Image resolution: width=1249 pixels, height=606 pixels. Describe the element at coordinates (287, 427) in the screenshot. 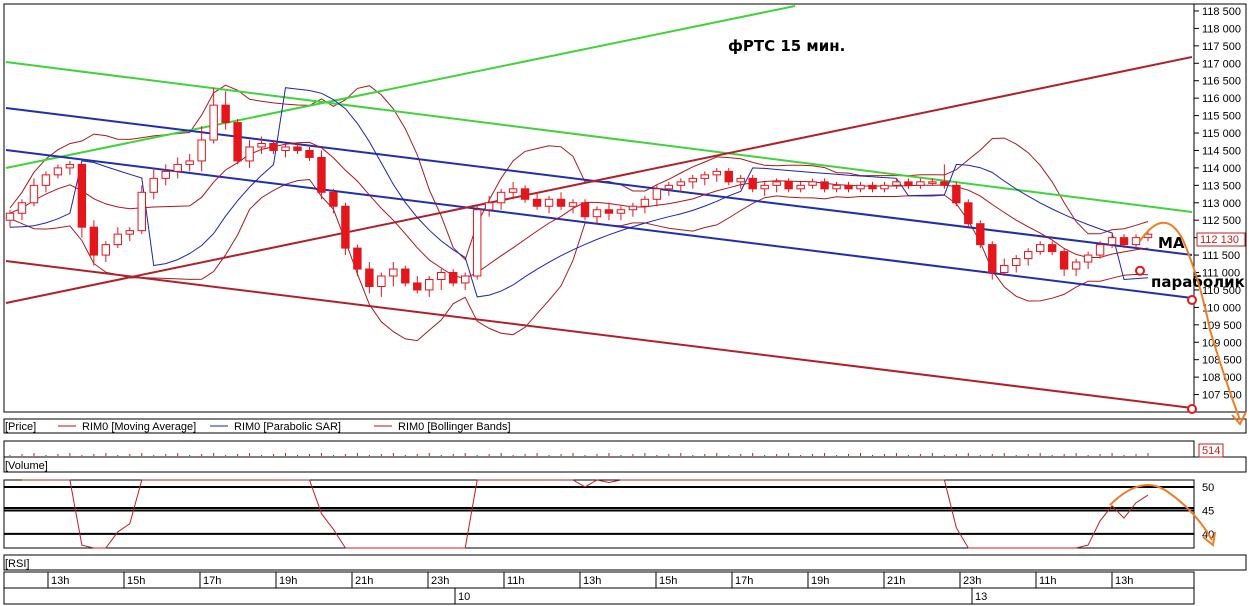

I see `legend-sar: RIM0 [Parabolic SAR]` at that location.